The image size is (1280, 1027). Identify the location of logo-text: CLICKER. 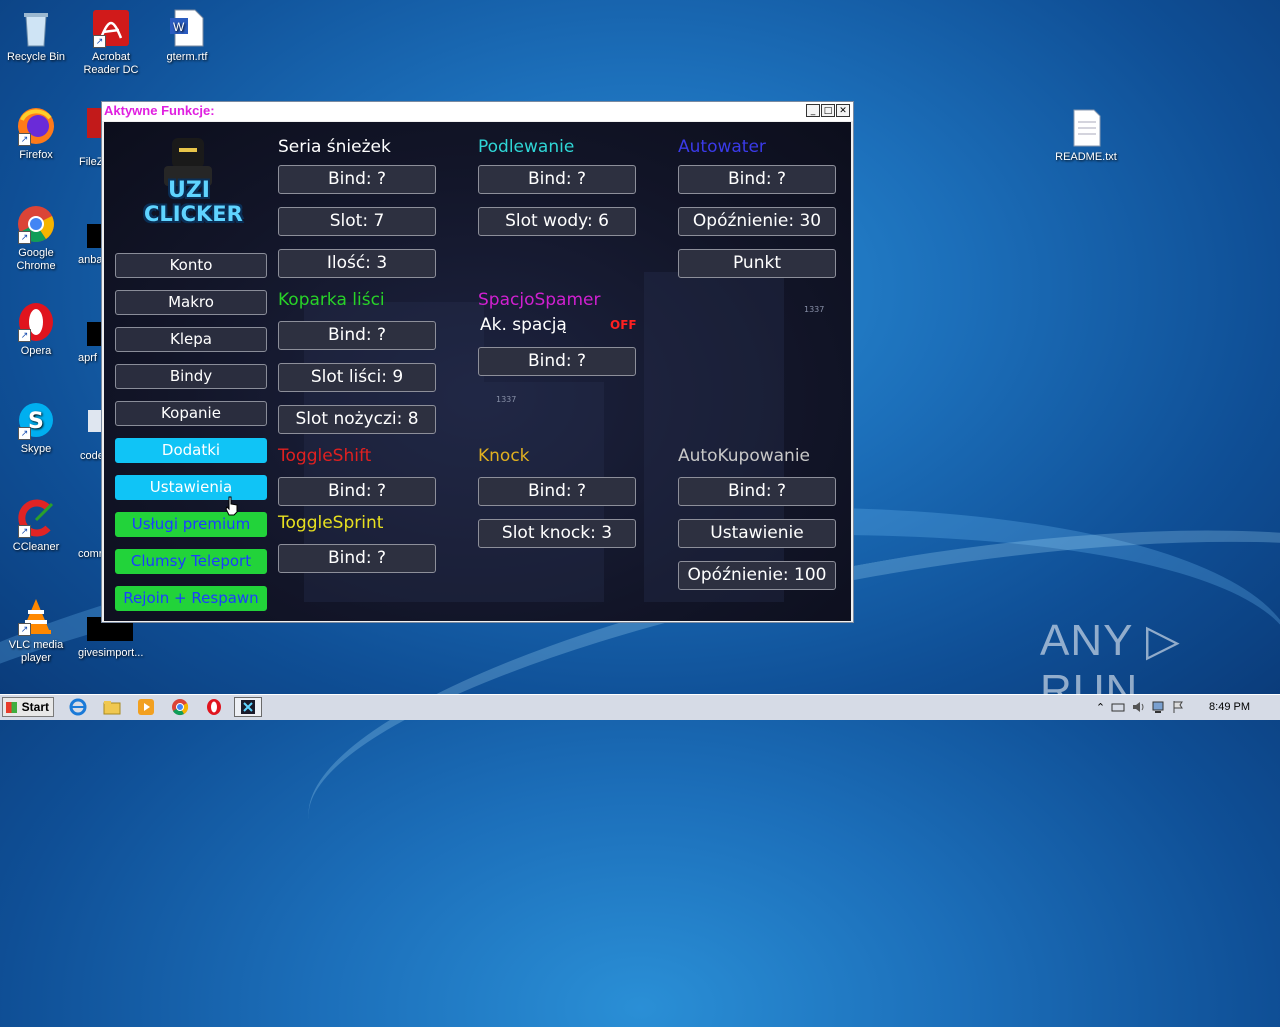
(193, 214).